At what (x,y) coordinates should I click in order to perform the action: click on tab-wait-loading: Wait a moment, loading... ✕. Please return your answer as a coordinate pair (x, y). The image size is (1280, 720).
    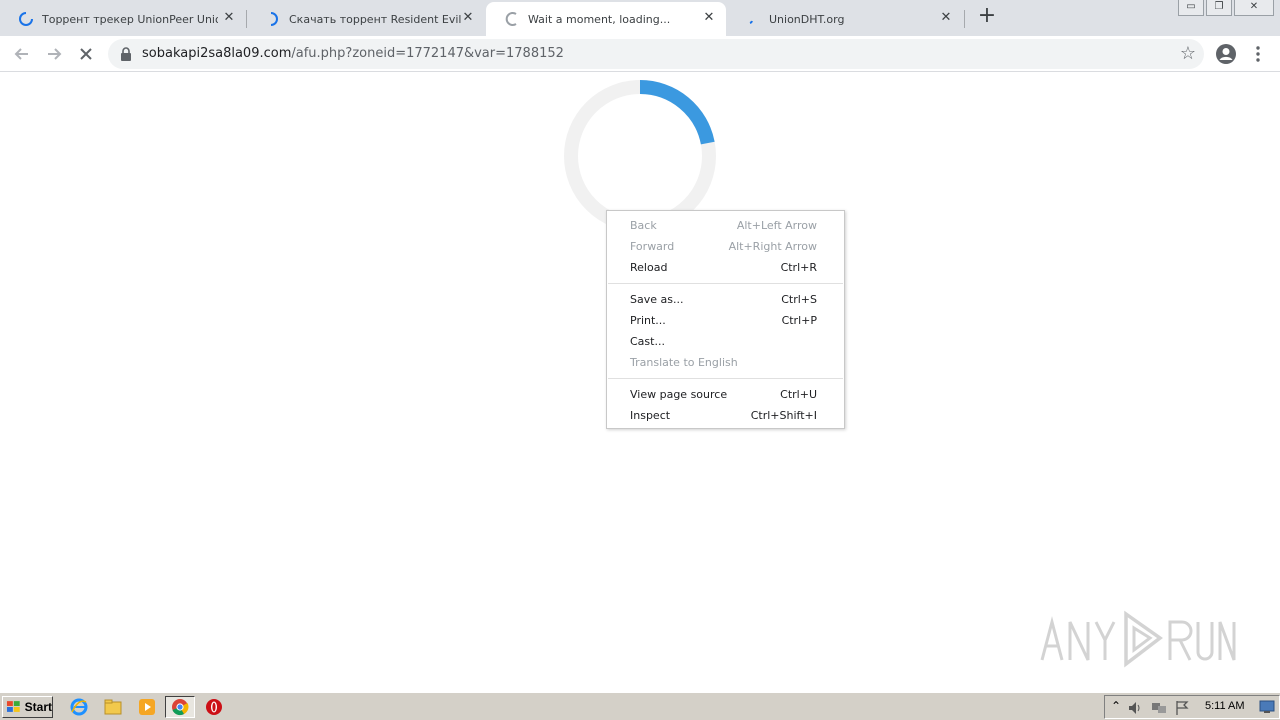
    Looking at the image, I should click on (606, 19).